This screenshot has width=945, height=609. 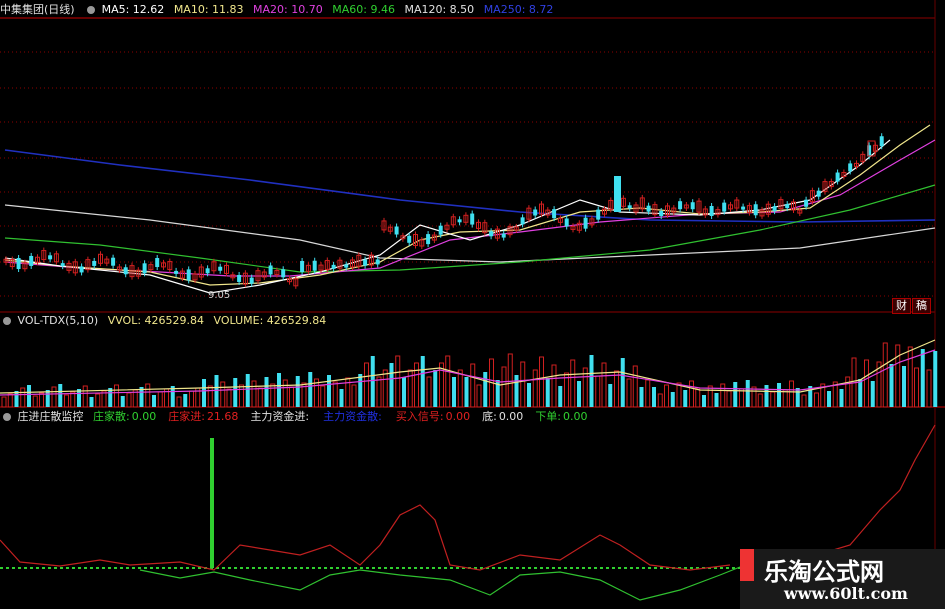 I want to click on logo-red-bar, so click(x=747, y=565).